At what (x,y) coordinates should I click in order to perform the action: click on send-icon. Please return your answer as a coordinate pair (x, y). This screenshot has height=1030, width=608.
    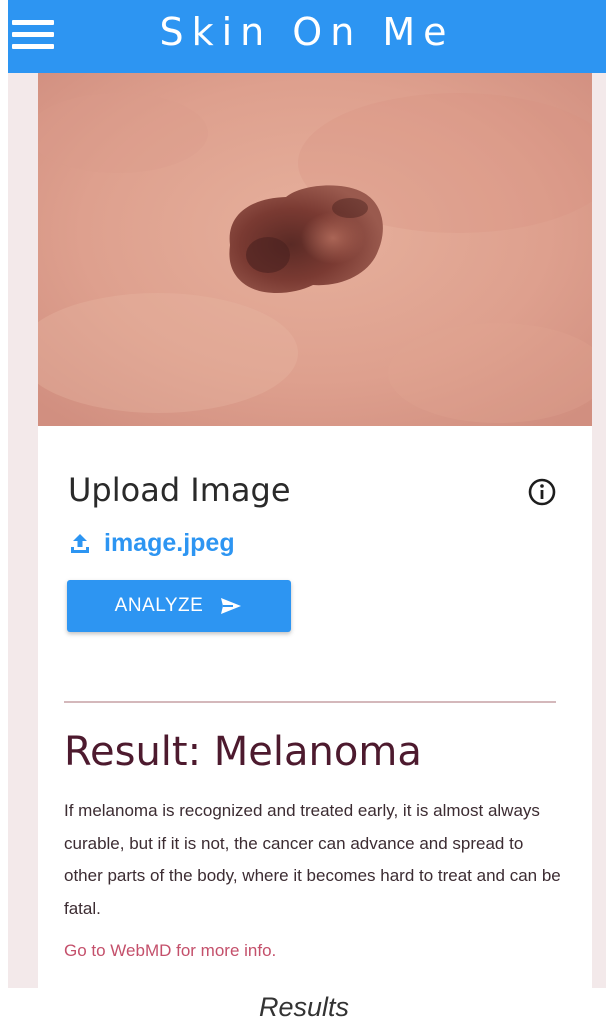
    Looking at the image, I should click on (231, 606).